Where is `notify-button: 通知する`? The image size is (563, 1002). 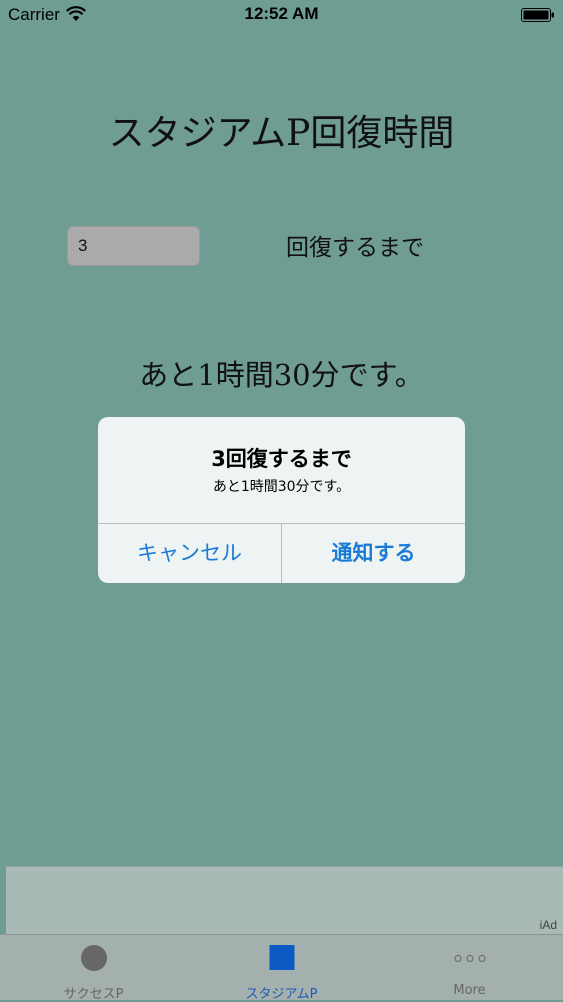
notify-button: 通知する is located at coordinates (373, 553).